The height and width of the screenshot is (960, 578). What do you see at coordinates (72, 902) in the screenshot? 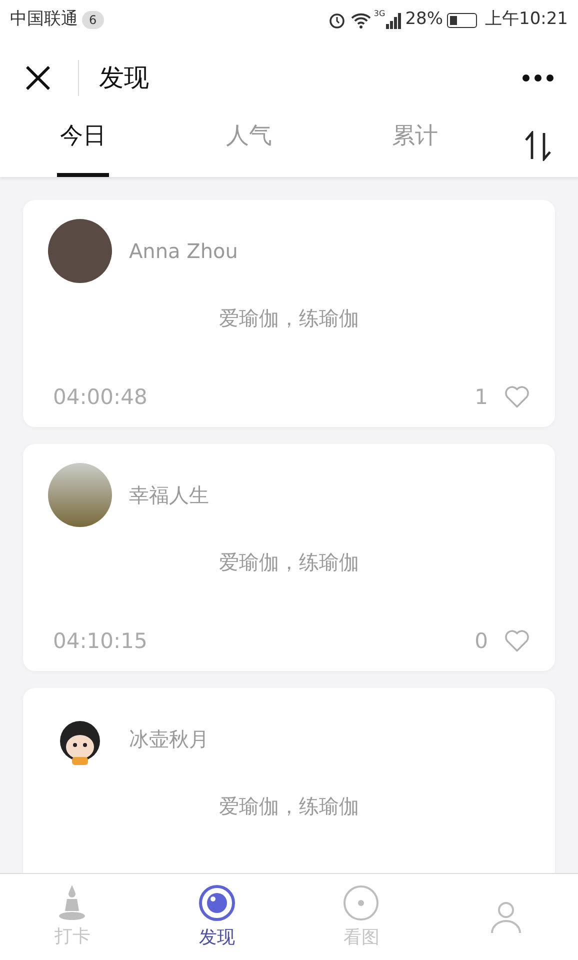
I see `meditating-figure-icon` at bounding box center [72, 902].